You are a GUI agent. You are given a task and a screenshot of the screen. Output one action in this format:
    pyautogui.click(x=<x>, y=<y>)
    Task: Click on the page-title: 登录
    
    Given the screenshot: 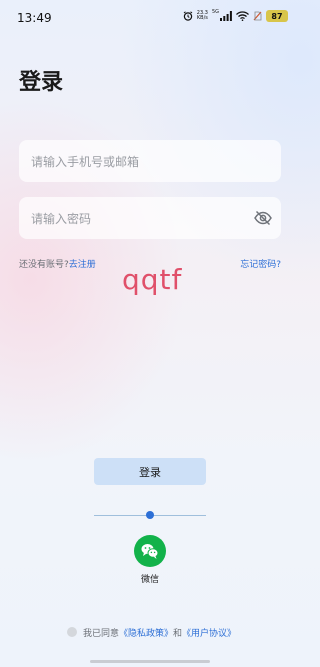 What is the action you would take?
    pyautogui.click(x=41, y=82)
    